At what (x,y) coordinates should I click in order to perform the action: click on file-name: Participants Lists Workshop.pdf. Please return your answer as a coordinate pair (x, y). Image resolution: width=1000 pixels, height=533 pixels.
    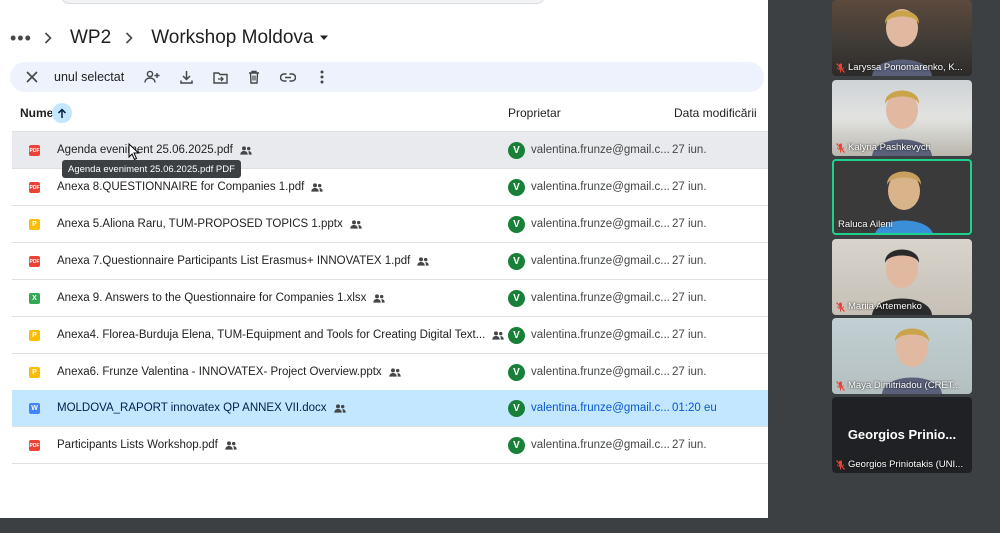
    Looking at the image, I should click on (147, 445).